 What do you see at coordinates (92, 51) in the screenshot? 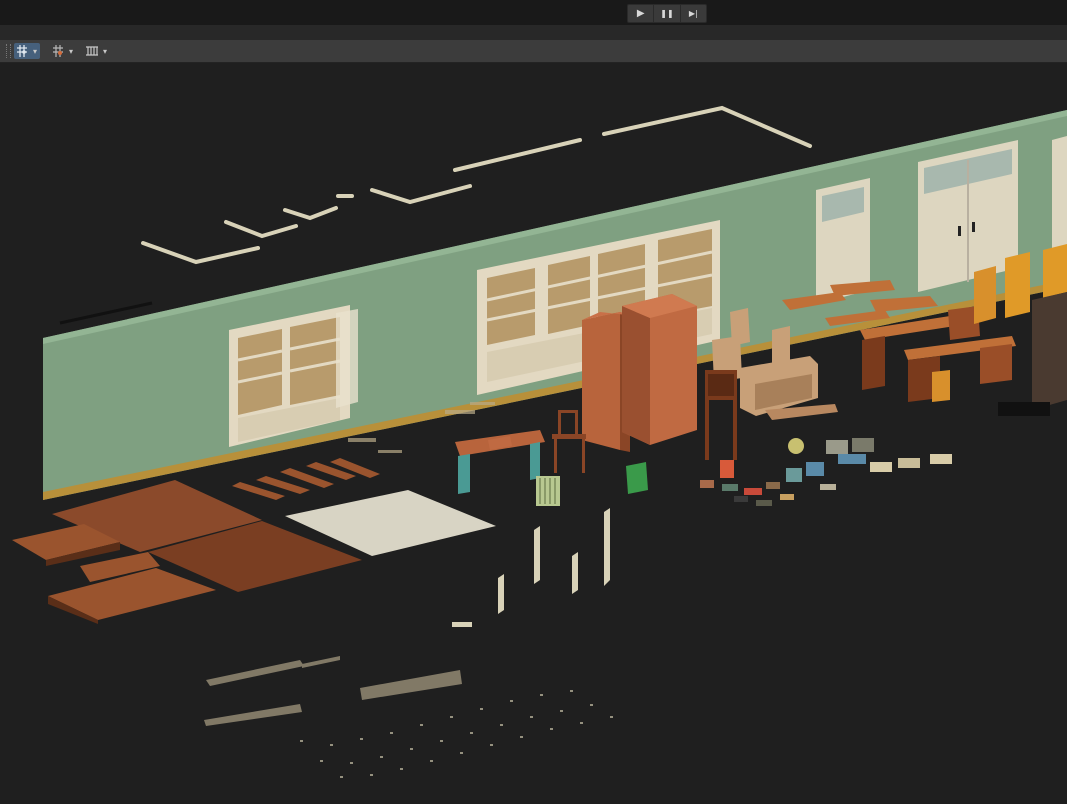
I see `ruler-grid-icon` at bounding box center [92, 51].